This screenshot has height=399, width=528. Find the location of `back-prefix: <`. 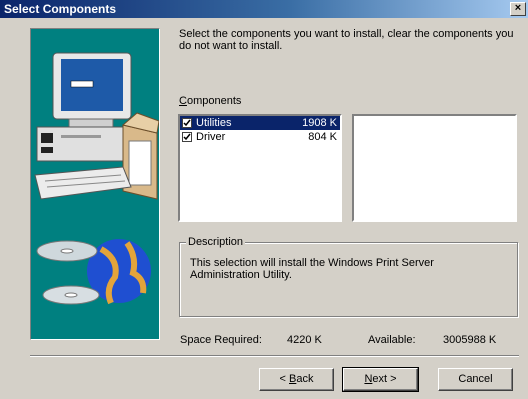

back-prefix: < is located at coordinates (284, 379).